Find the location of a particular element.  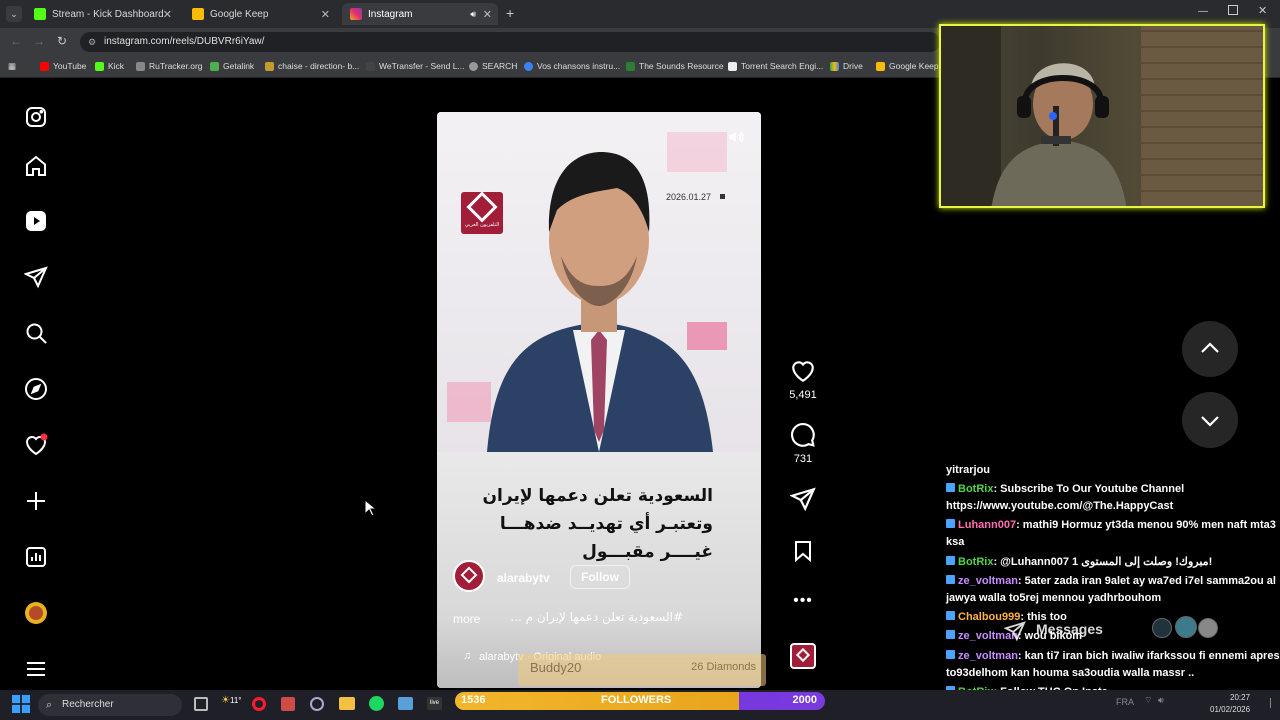

start-button is located at coordinates (21, 704).